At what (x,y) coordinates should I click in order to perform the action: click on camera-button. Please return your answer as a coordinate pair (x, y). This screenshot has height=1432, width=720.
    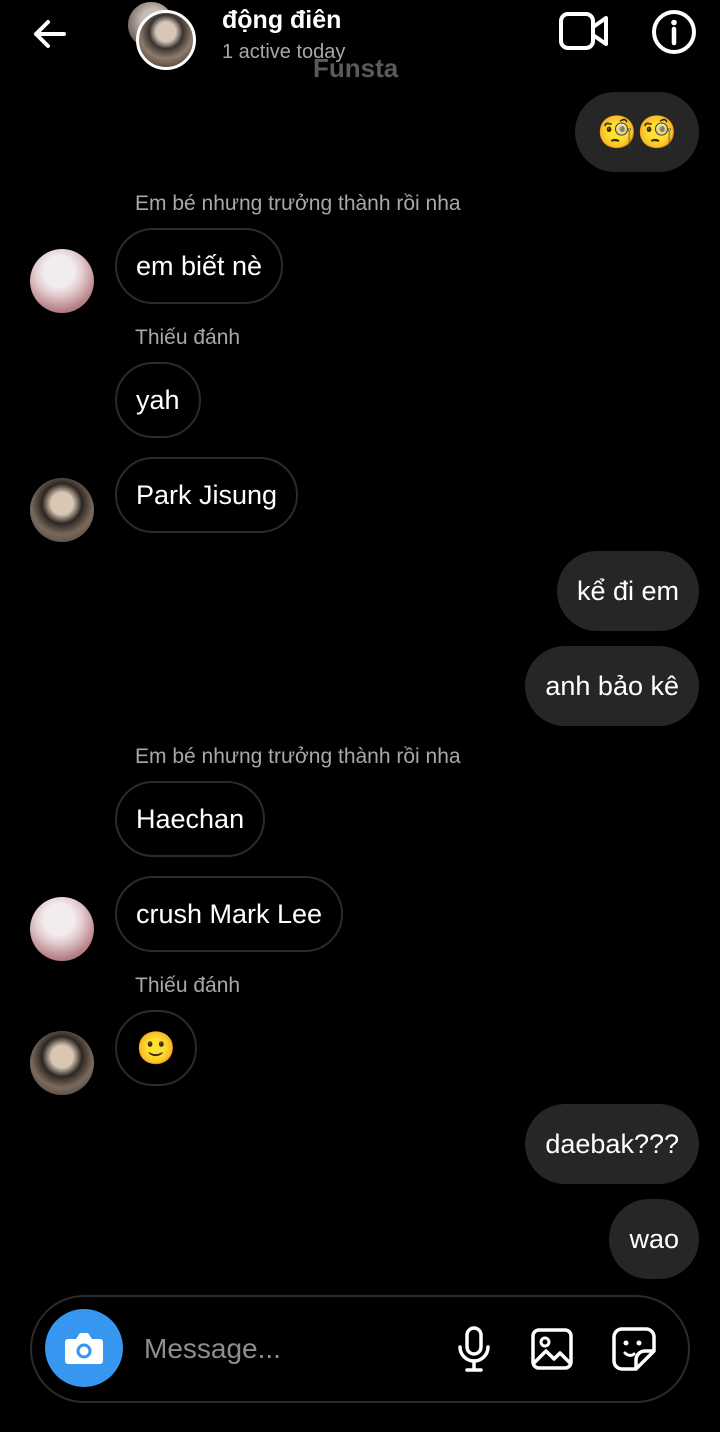
    Looking at the image, I should click on (84, 1348).